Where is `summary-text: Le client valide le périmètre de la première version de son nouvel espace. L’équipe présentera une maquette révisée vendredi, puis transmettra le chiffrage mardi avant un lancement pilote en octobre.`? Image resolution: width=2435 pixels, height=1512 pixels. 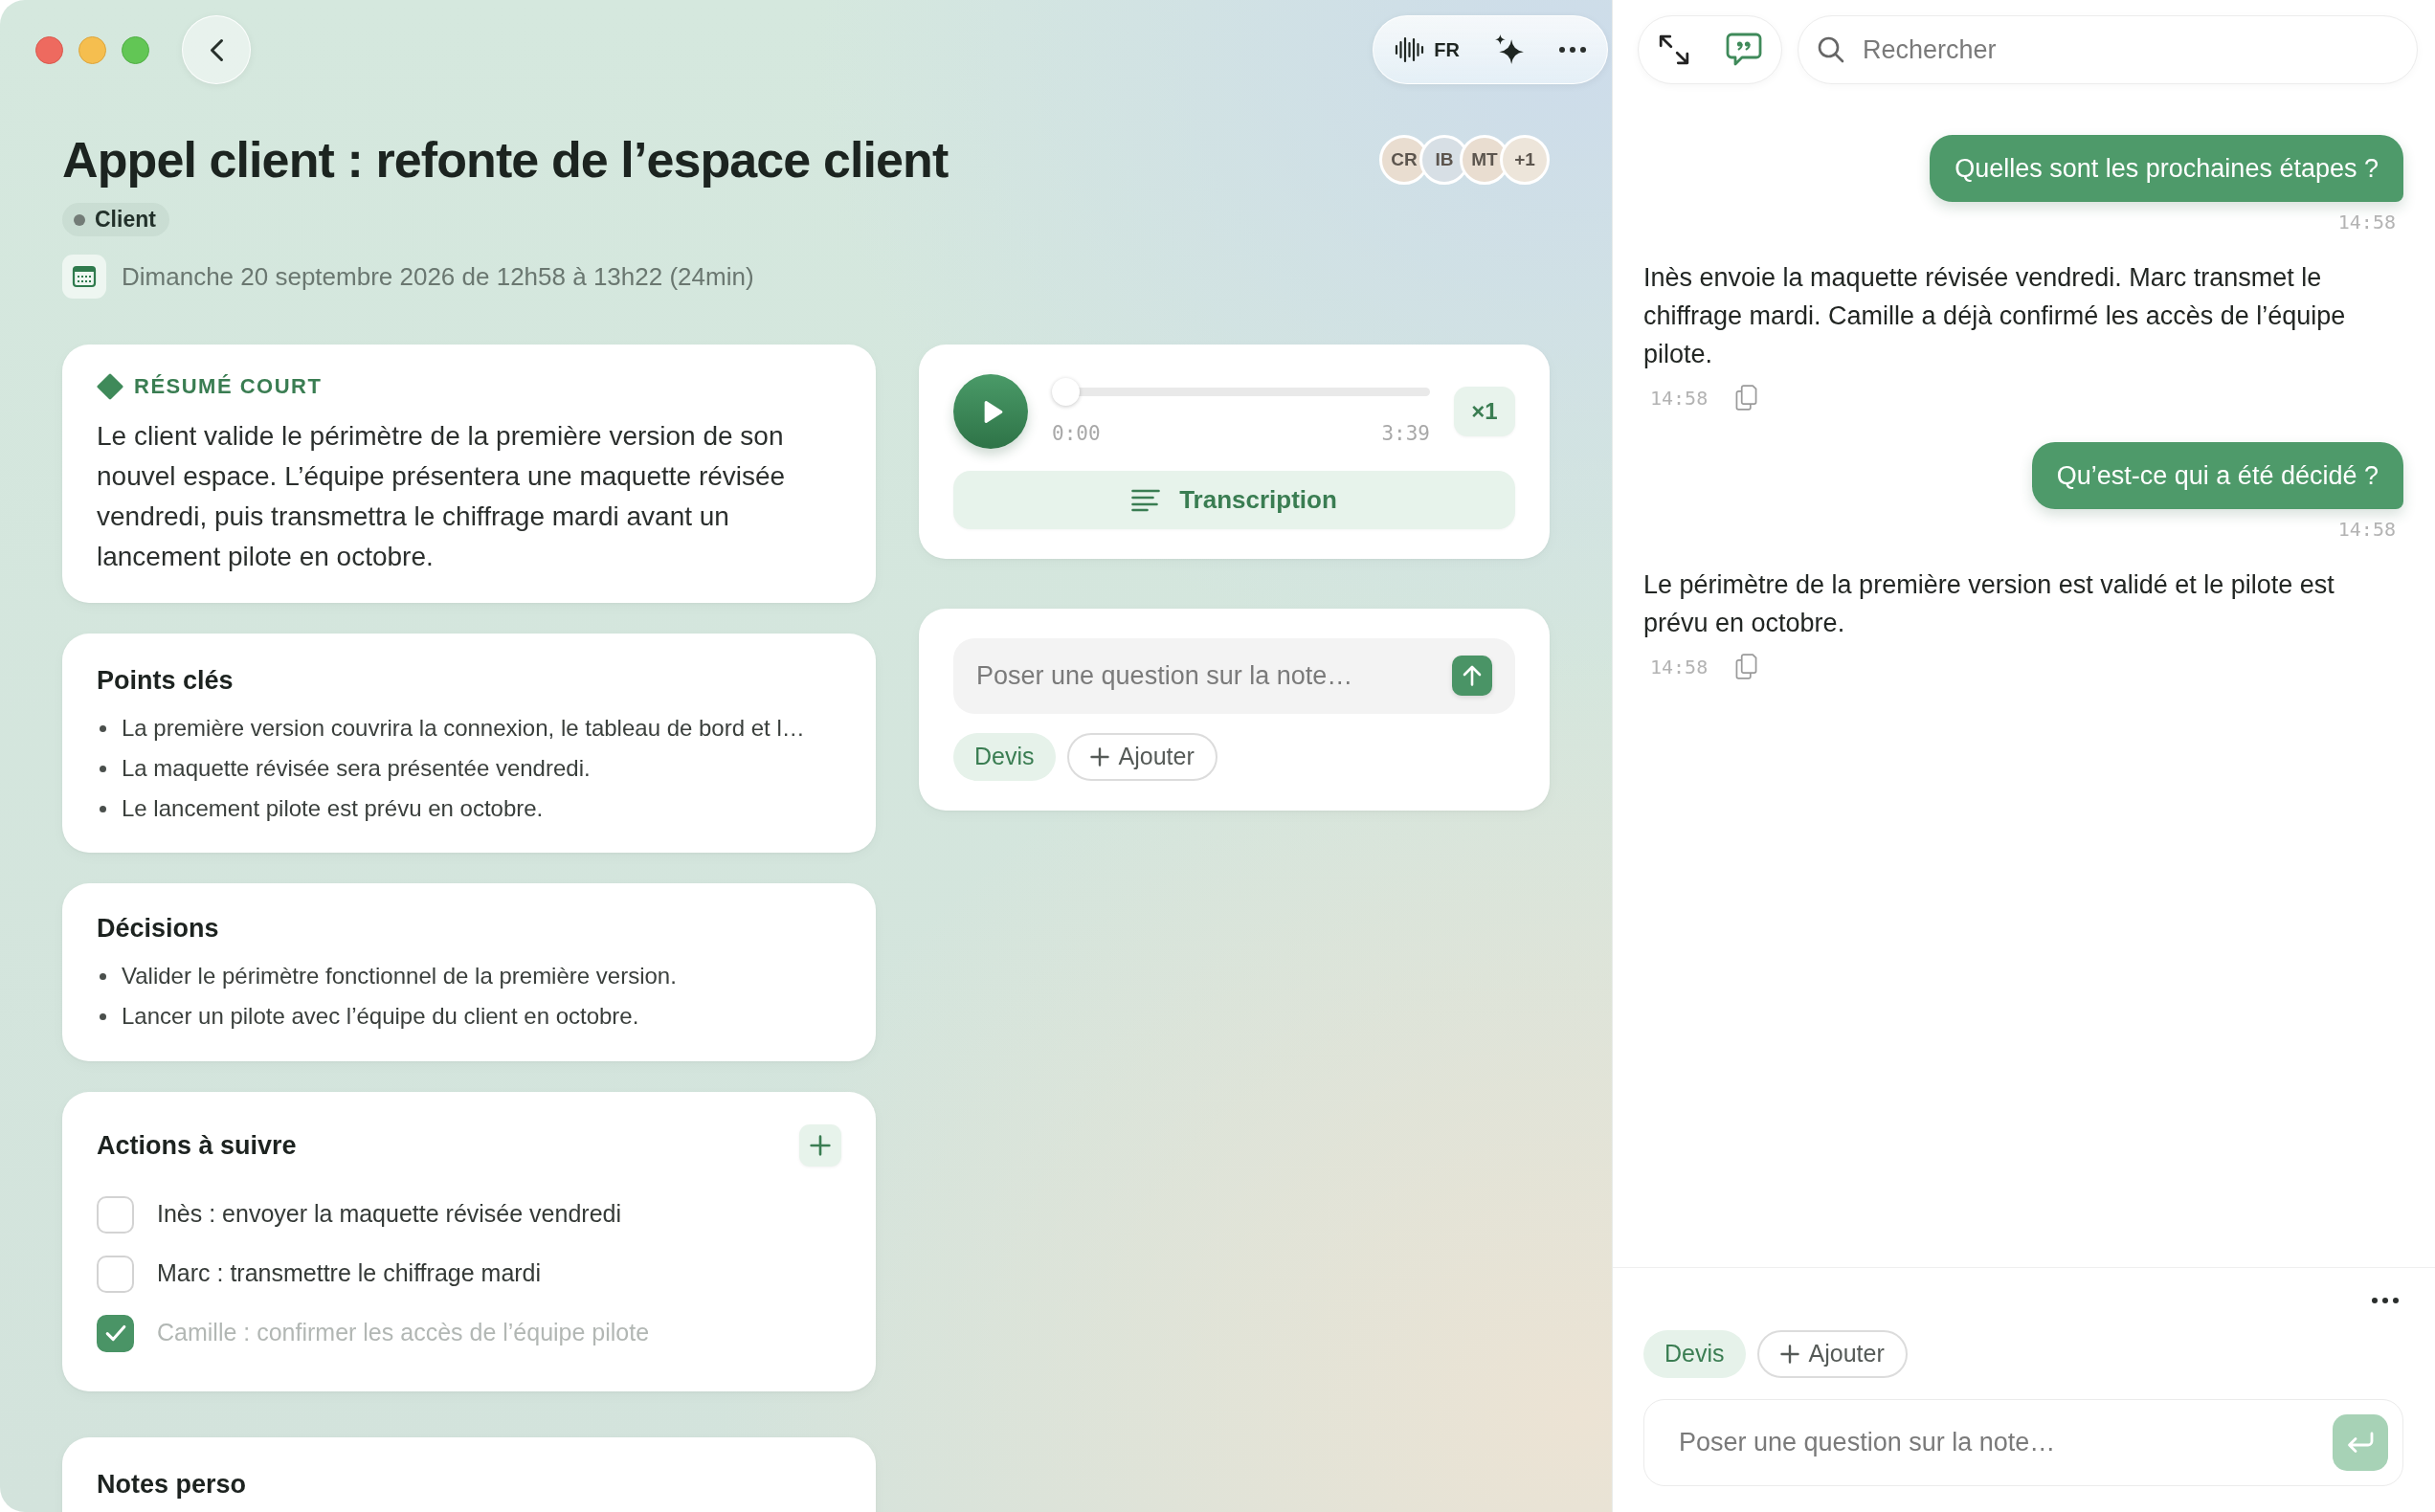 summary-text: Le client valide le périmètre de la première version de son nouvel espace. L’équipe présentera une maquette révisée vendredi, puis transmettra le chiffrage mardi avant un lancement pilote en octobre. is located at coordinates (442, 496).